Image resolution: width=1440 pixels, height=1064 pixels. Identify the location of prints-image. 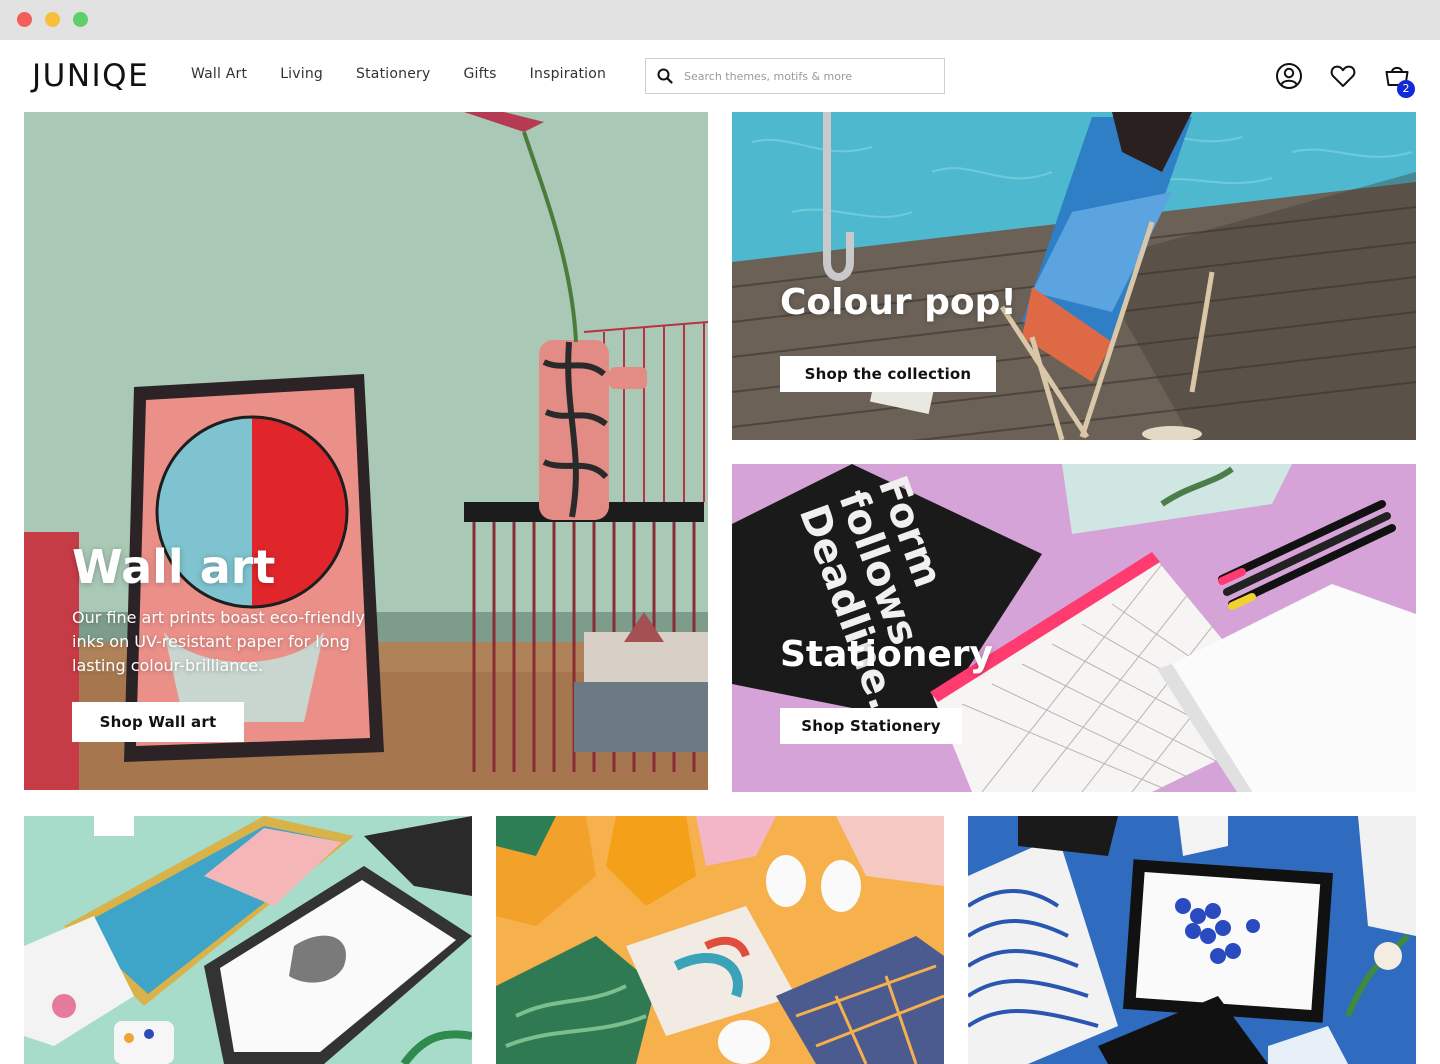
(248, 940).